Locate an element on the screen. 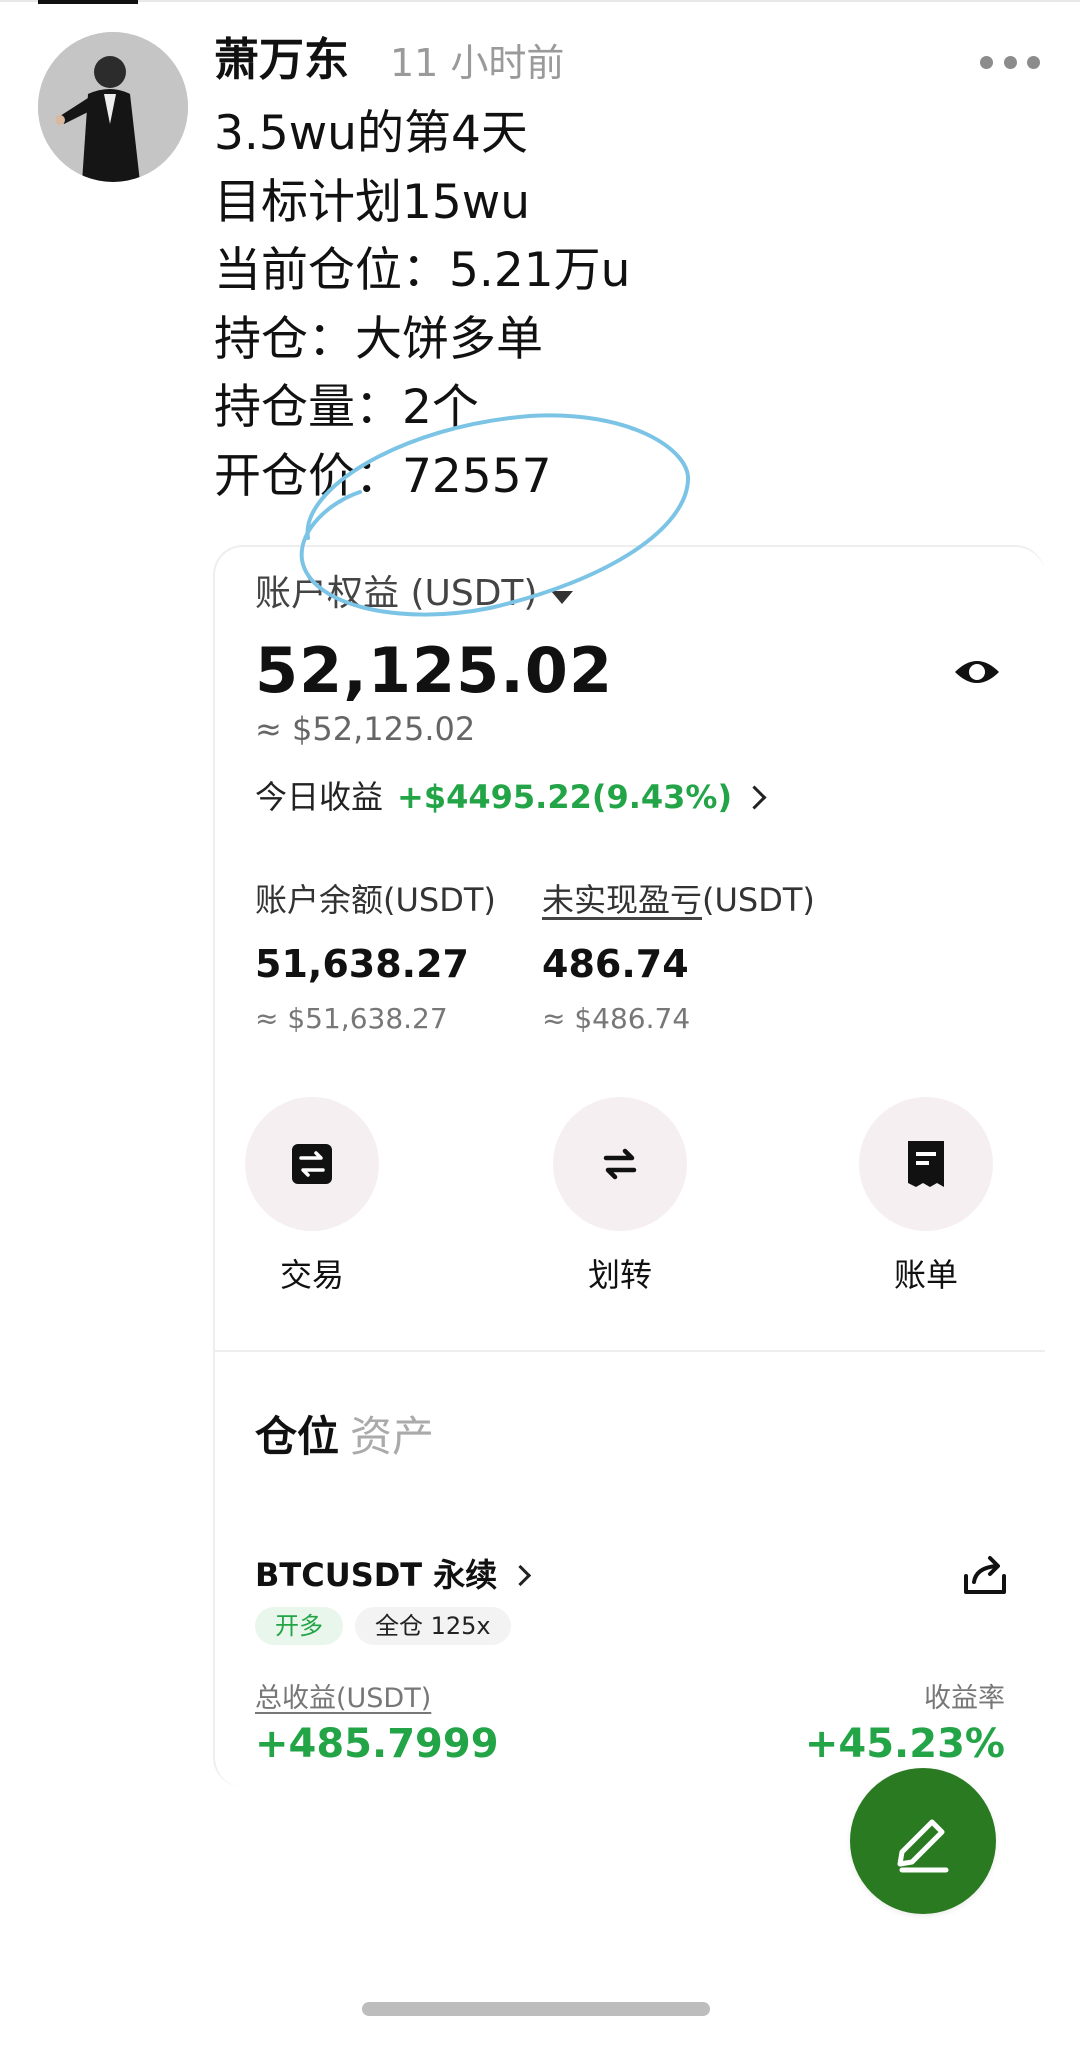 The image size is (1080, 2053). unrealized-stat: 未实现盈亏(USDT) 486.74 ≈ $486.74 is located at coordinates (678, 958).